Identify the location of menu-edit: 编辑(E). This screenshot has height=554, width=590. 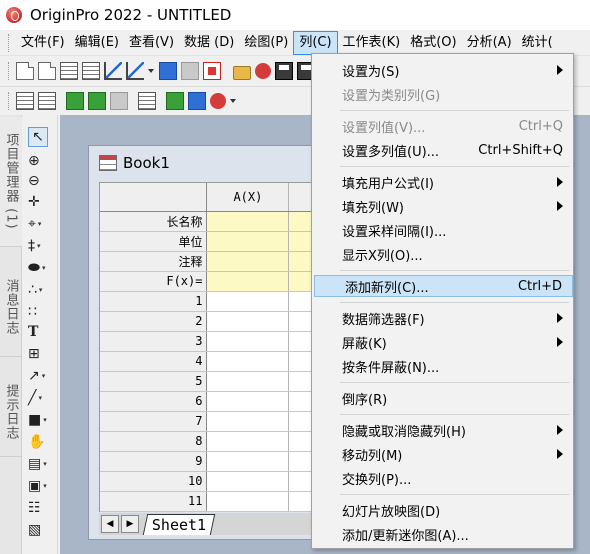
(97, 43).